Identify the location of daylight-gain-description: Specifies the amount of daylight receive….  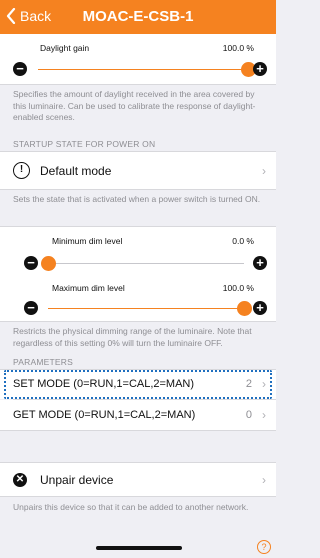
(134, 105).